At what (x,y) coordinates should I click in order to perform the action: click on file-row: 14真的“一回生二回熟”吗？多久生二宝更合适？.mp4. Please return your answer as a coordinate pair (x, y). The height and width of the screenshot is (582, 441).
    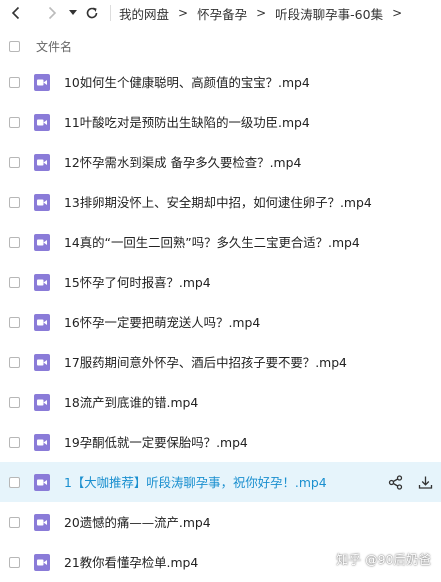
    Looking at the image, I should click on (220, 242).